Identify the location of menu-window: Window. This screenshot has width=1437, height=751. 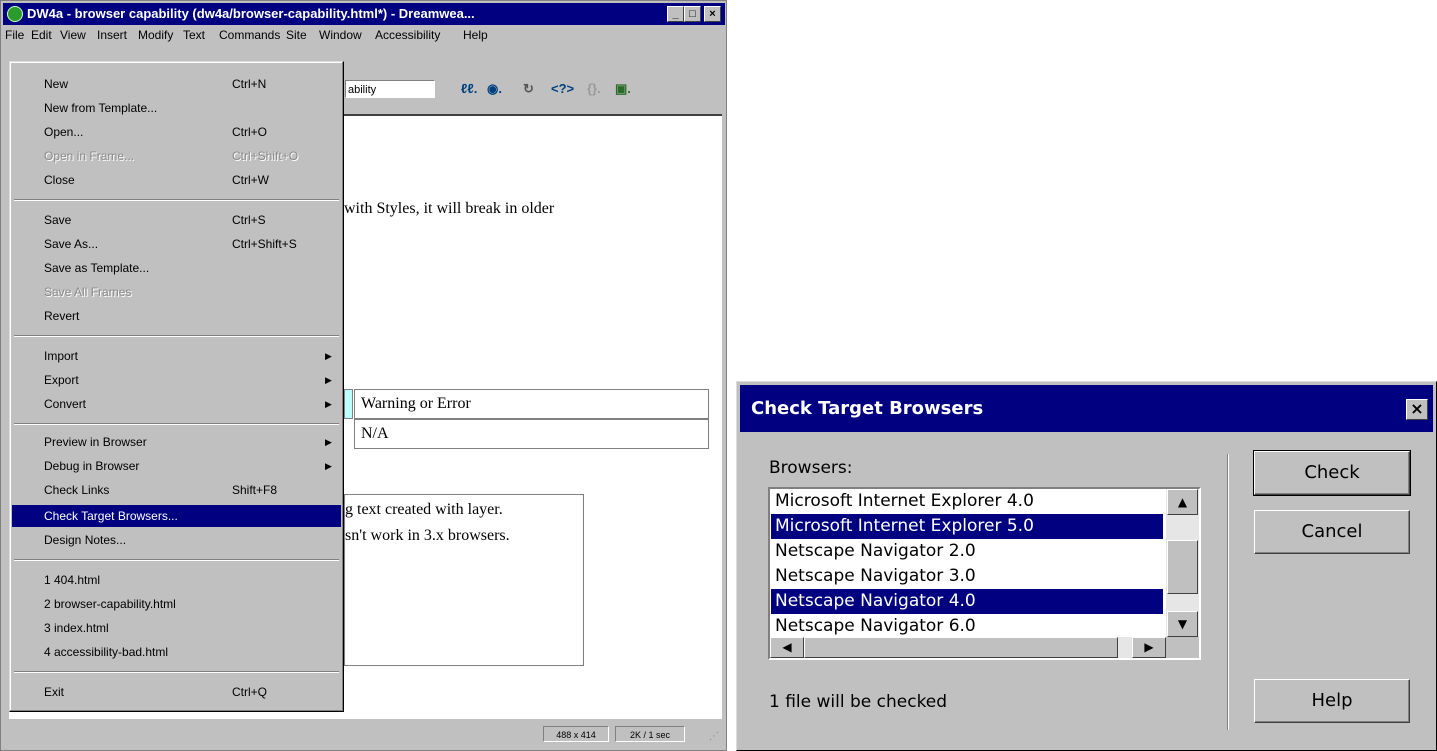
(340, 35).